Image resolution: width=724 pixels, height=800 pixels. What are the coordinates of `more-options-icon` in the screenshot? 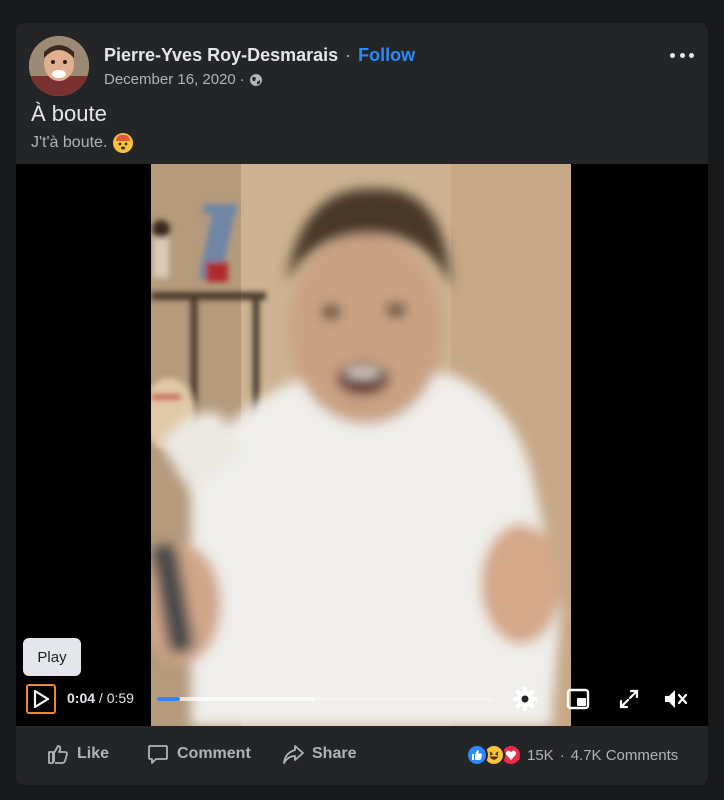 It's located at (682, 55).